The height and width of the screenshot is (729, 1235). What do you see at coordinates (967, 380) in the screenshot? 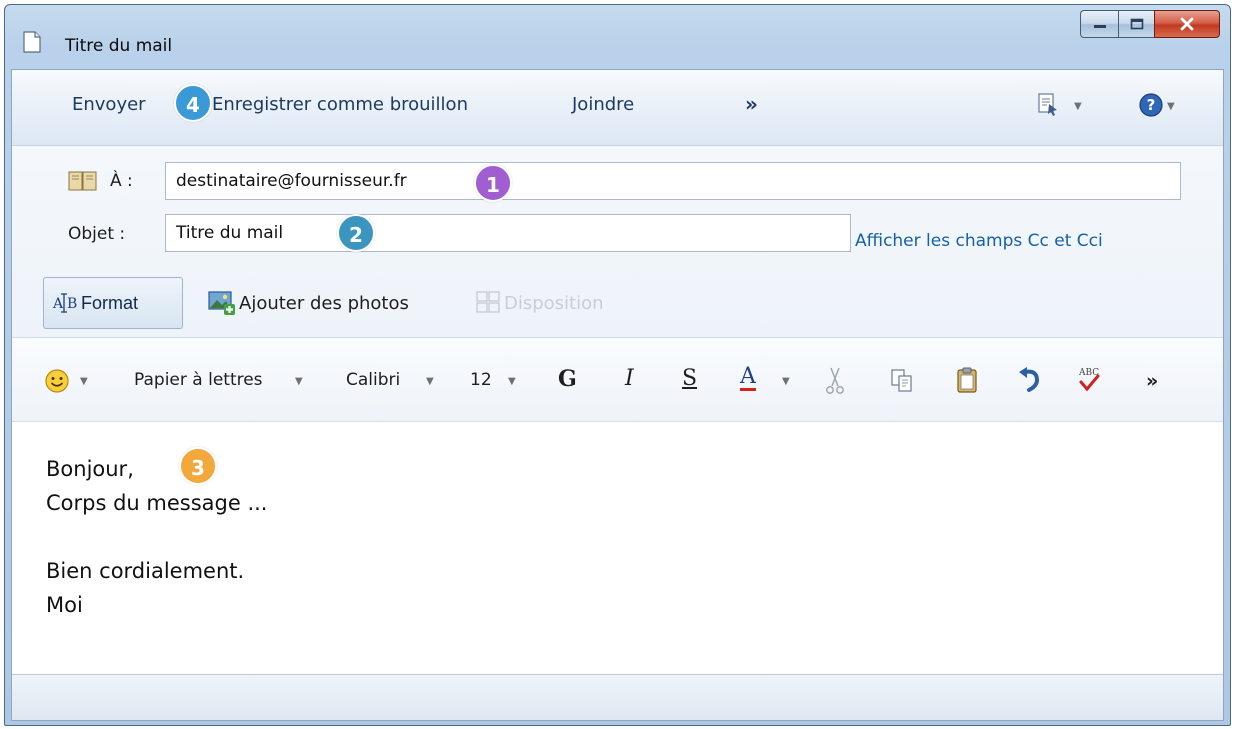
I see `paste-icon` at bounding box center [967, 380].